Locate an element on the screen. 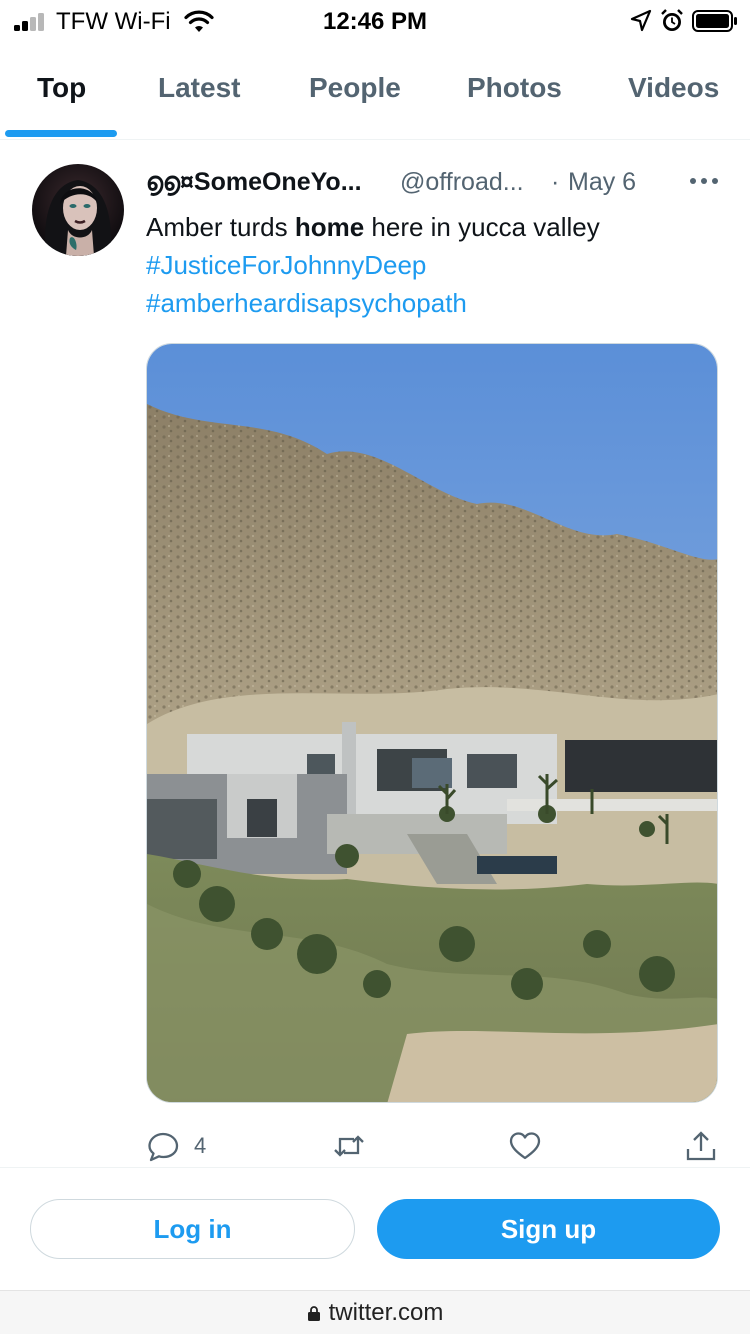 This screenshot has width=750, height=1334. heart-icon is located at coordinates (525, 1146).